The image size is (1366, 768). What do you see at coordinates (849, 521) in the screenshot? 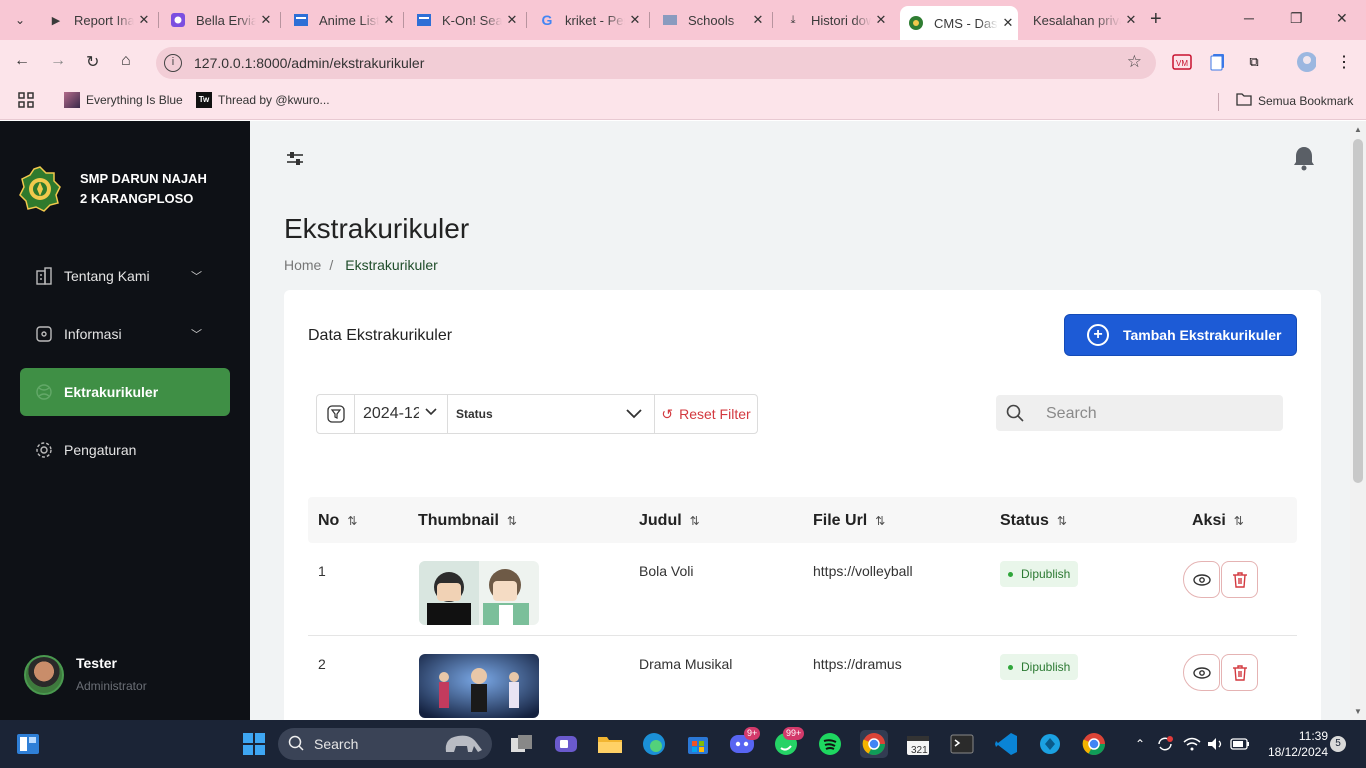
I see `column-header-file-url: File Url ⇅` at bounding box center [849, 521].